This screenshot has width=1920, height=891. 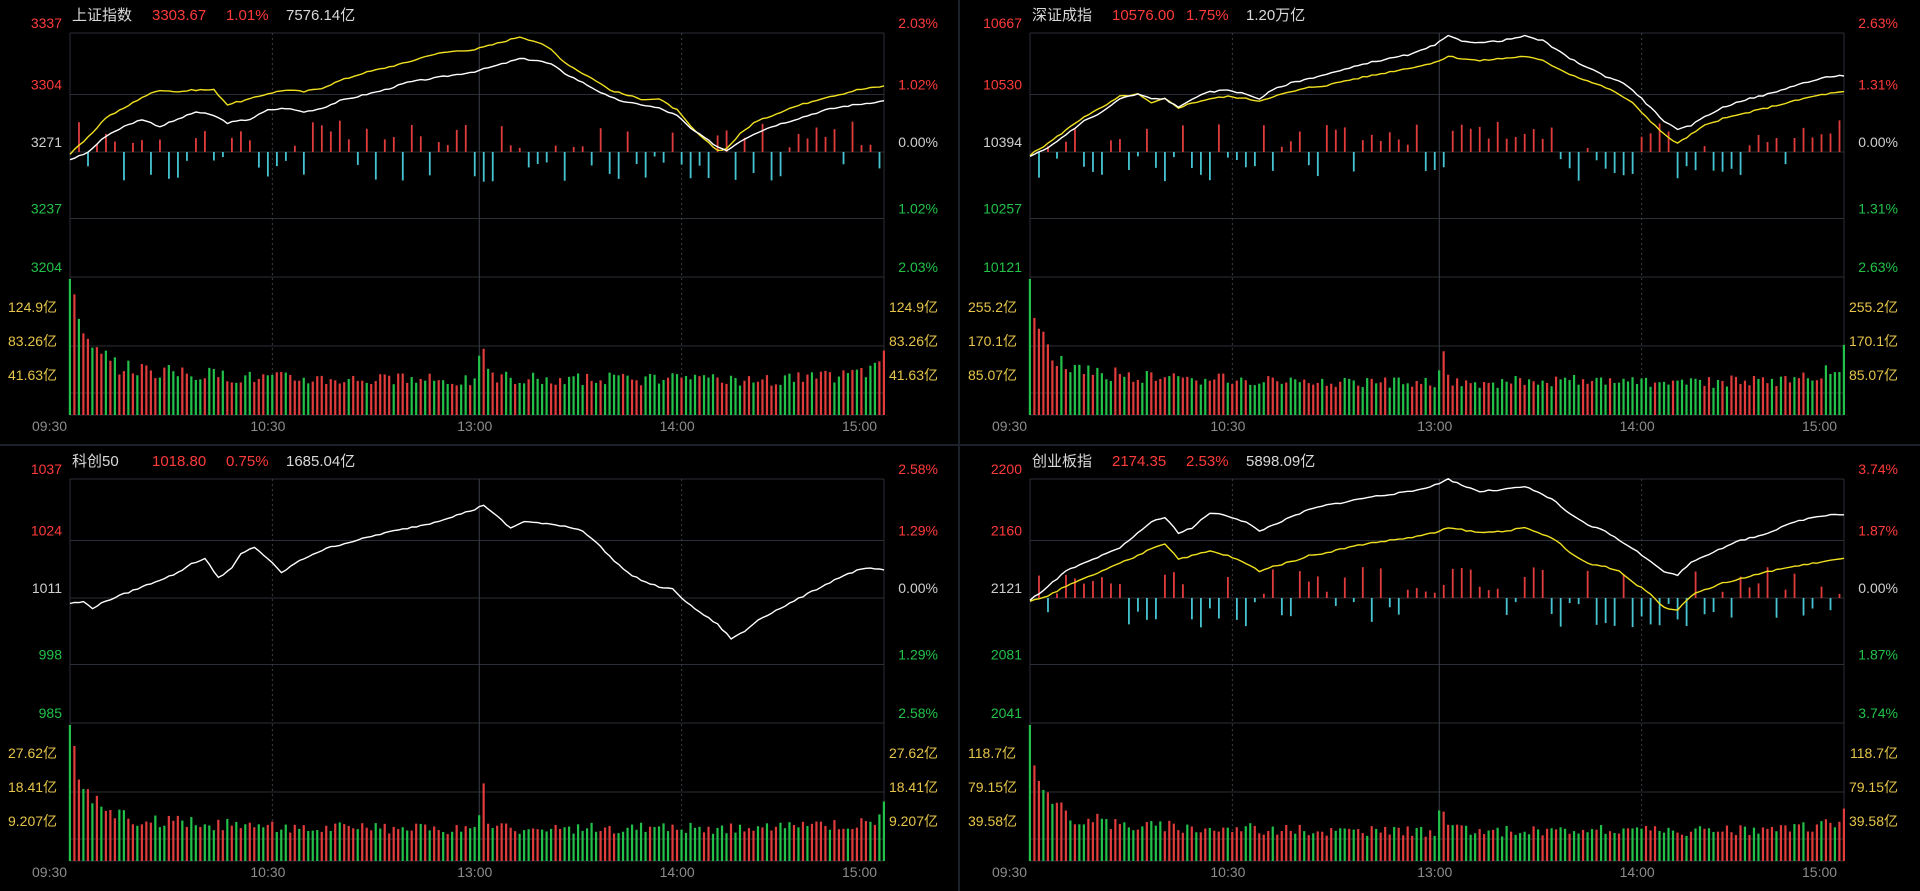 What do you see at coordinates (1009, 872) in the screenshot?
I see `time-axis-label: 09:30` at bounding box center [1009, 872].